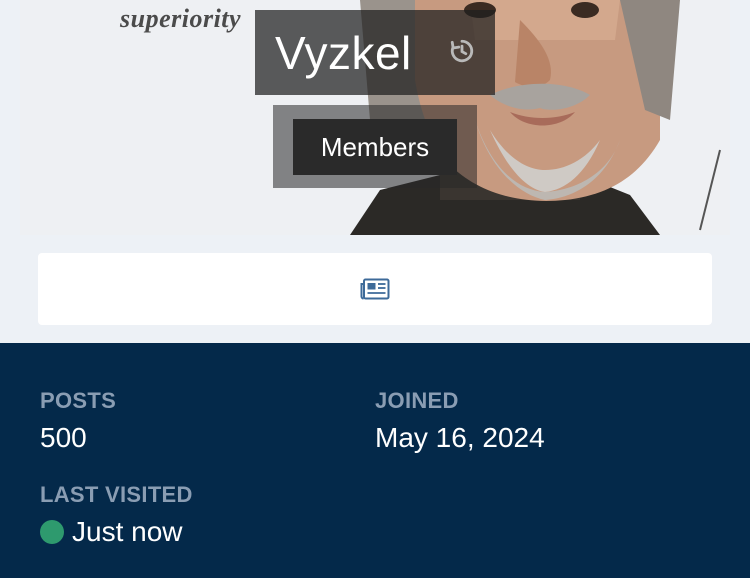 This screenshot has width=750, height=578. Describe the element at coordinates (78, 421) in the screenshot. I see `stat-posts: POSTS 500` at that location.